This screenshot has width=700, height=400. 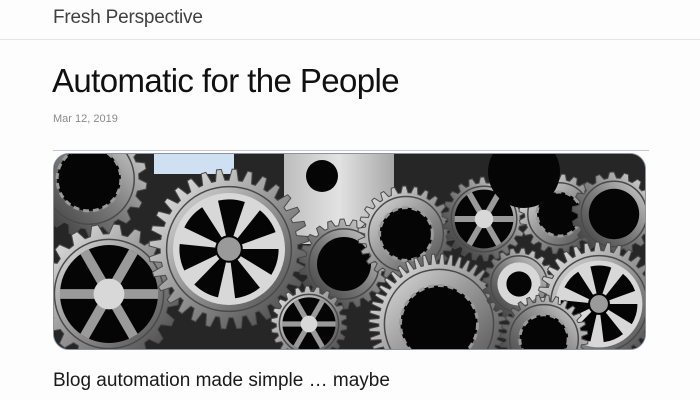 What do you see at coordinates (226, 80) in the screenshot?
I see `post-title: Automatic for the People` at bounding box center [226, 80].